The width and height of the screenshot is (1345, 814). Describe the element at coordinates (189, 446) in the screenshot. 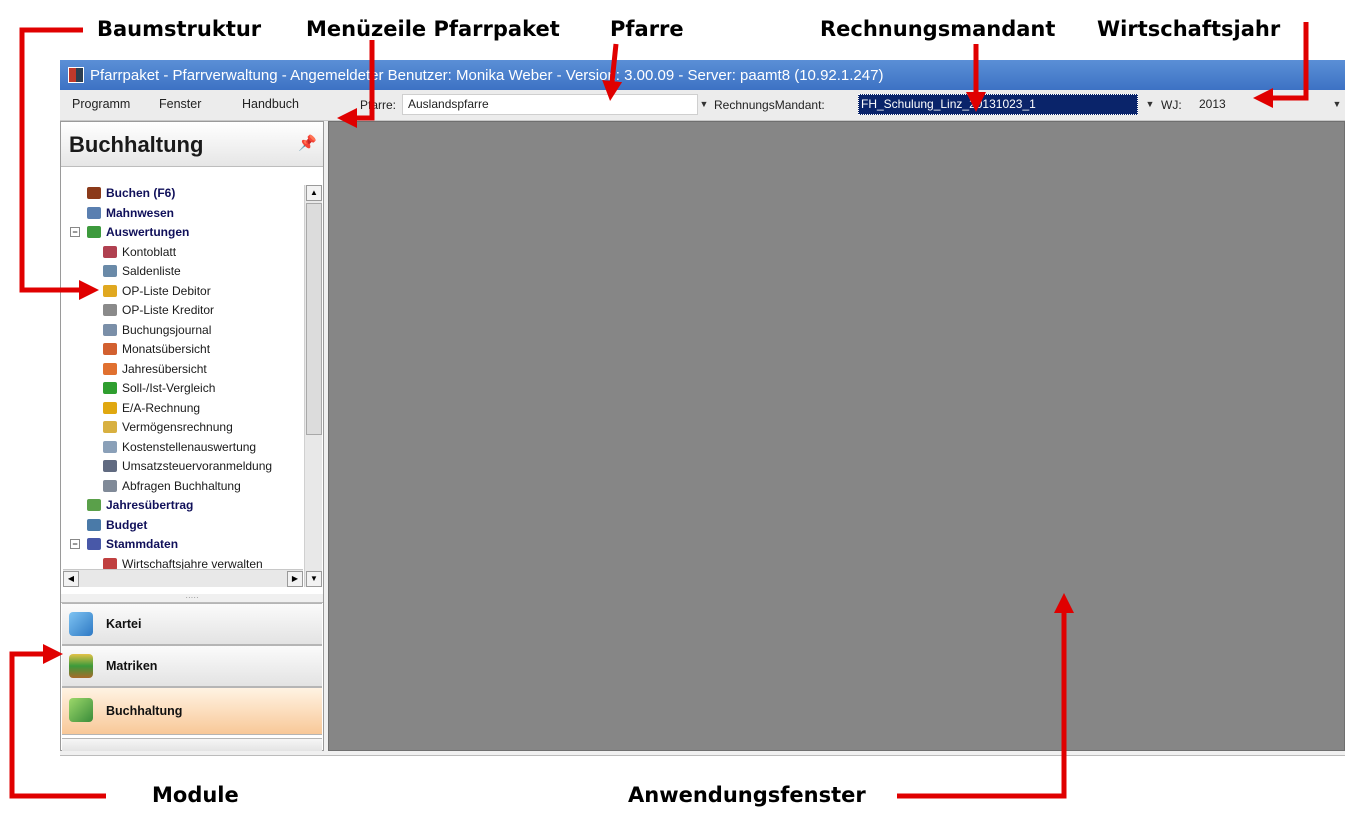

I see `tree-item-label: Kostenstellenauswertung` at that location.